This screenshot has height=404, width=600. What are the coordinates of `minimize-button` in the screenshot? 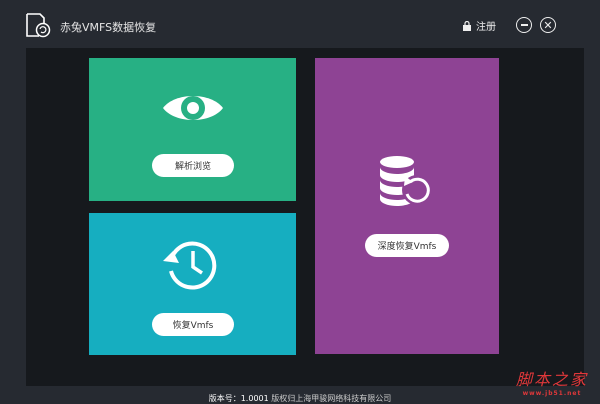 It's located at (524, 25).